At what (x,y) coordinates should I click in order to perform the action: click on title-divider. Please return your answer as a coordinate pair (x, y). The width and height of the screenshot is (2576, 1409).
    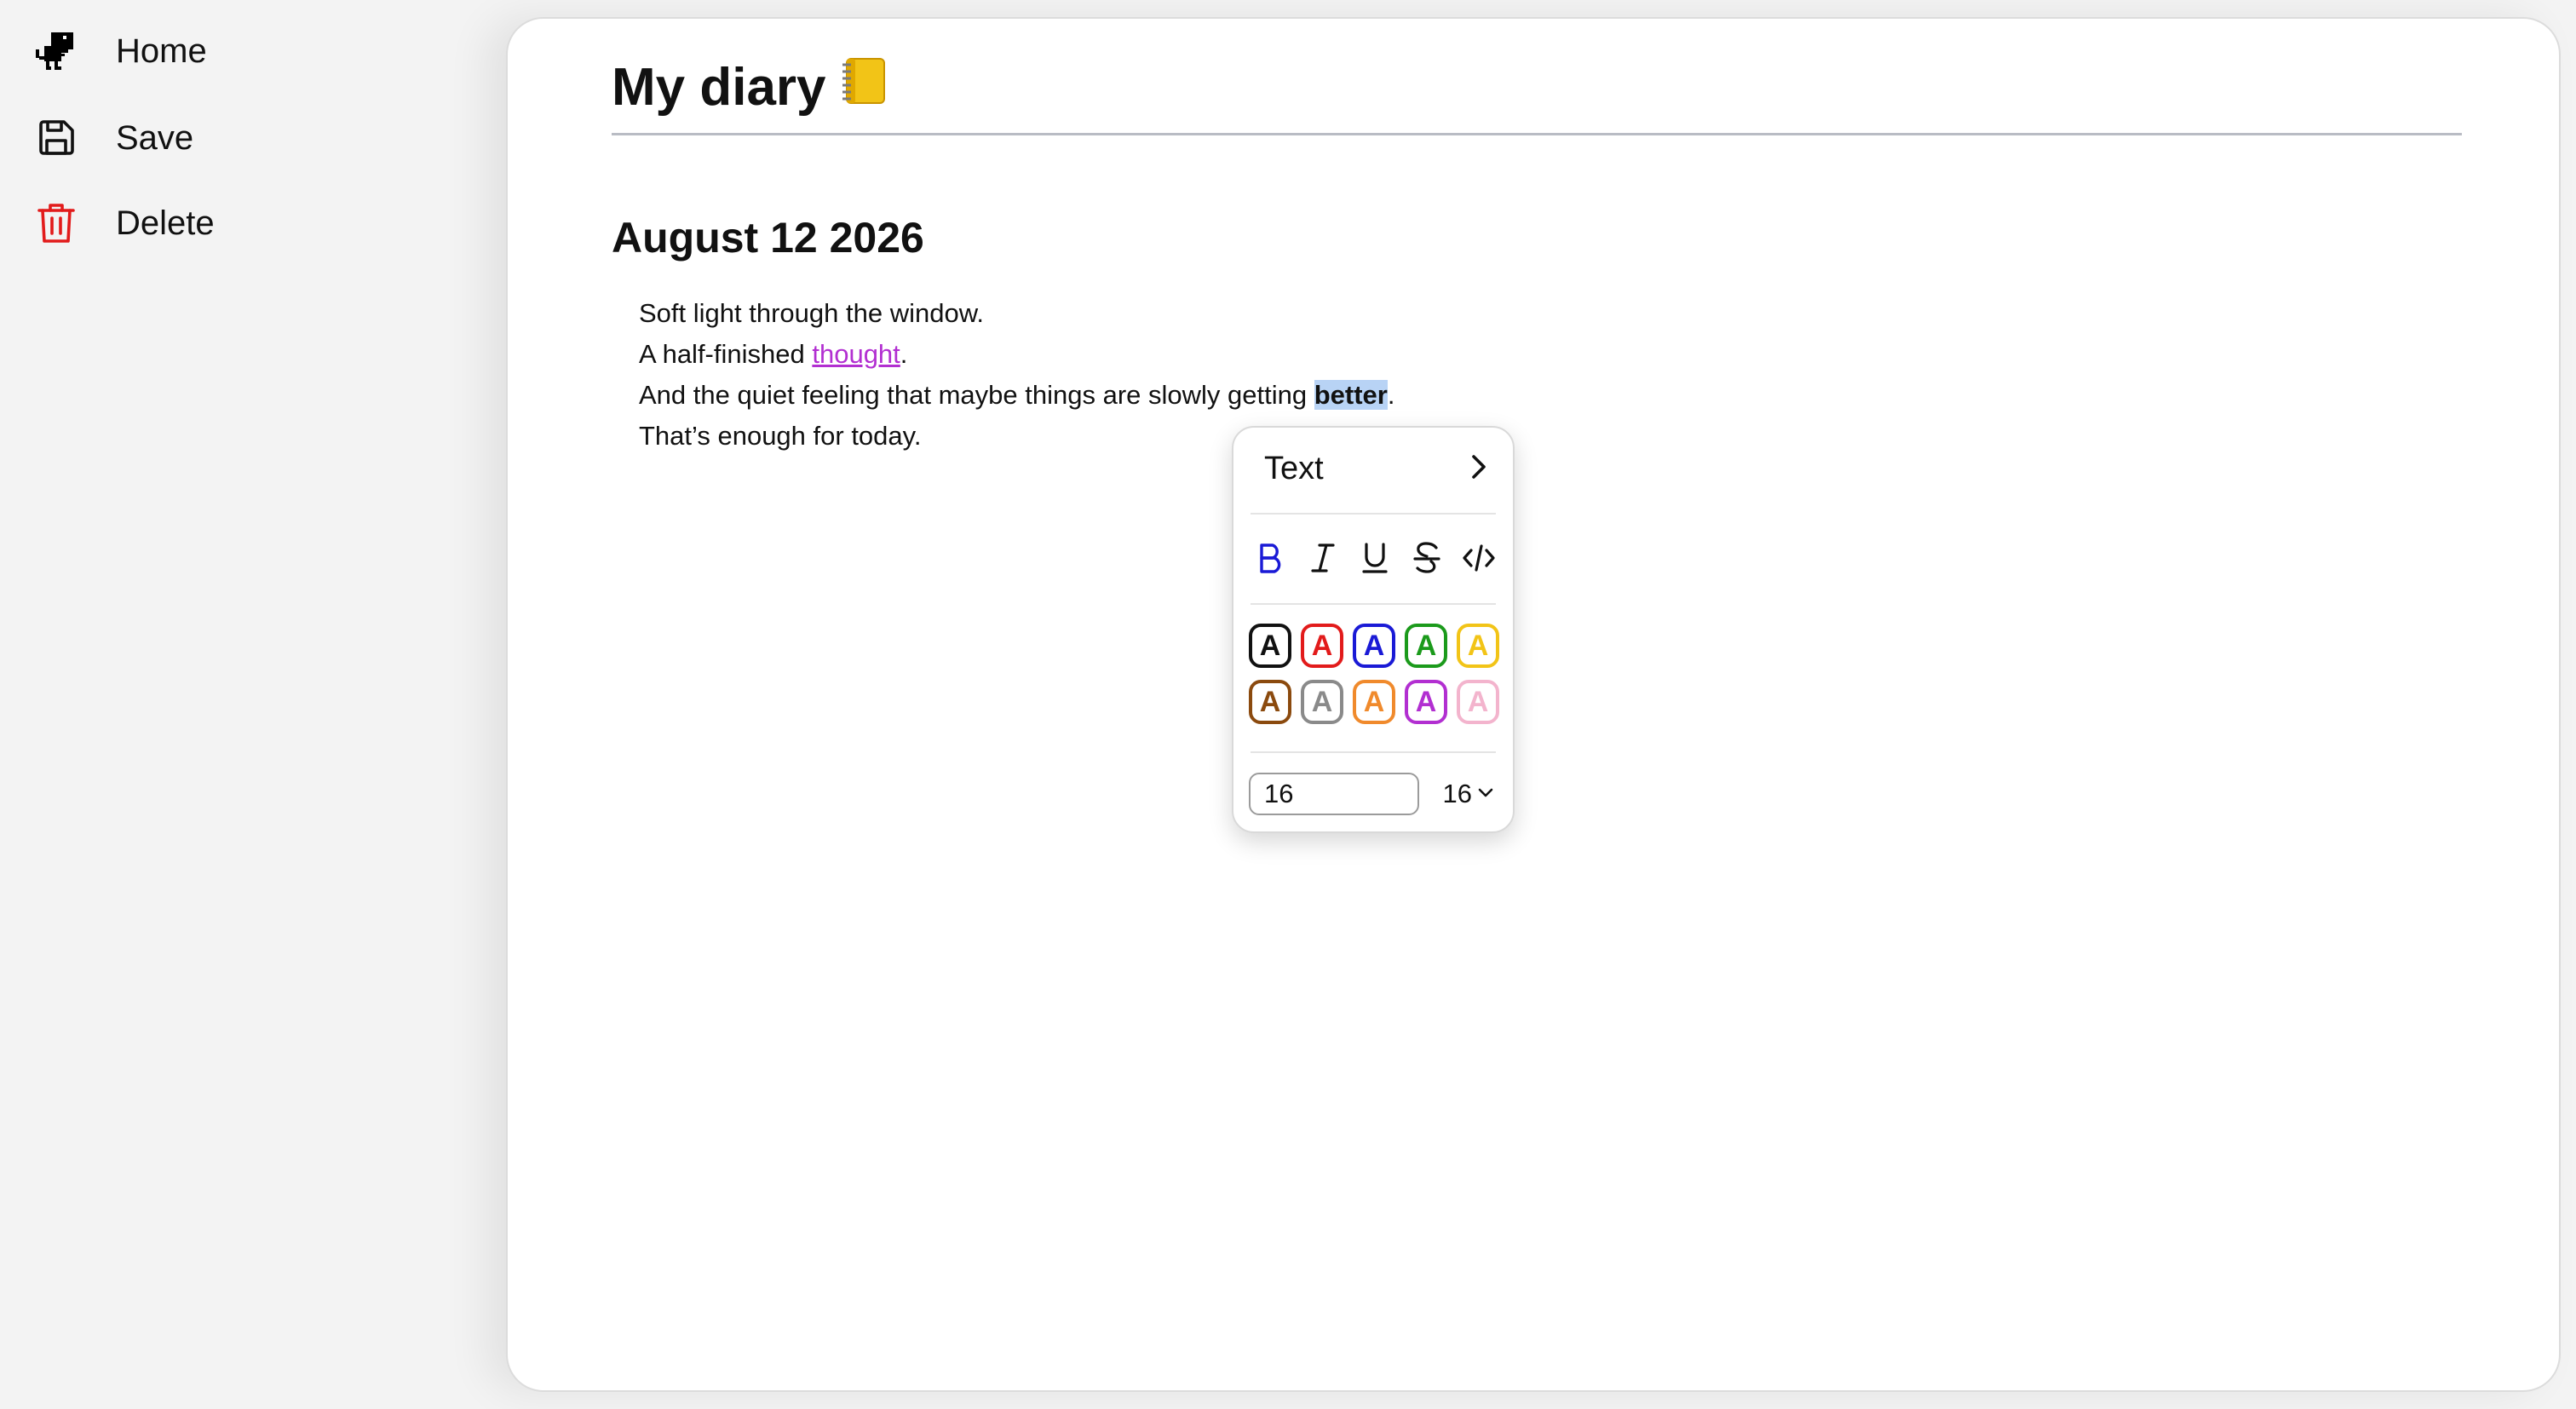
    Looking at the image, I should click on (1537, 134).